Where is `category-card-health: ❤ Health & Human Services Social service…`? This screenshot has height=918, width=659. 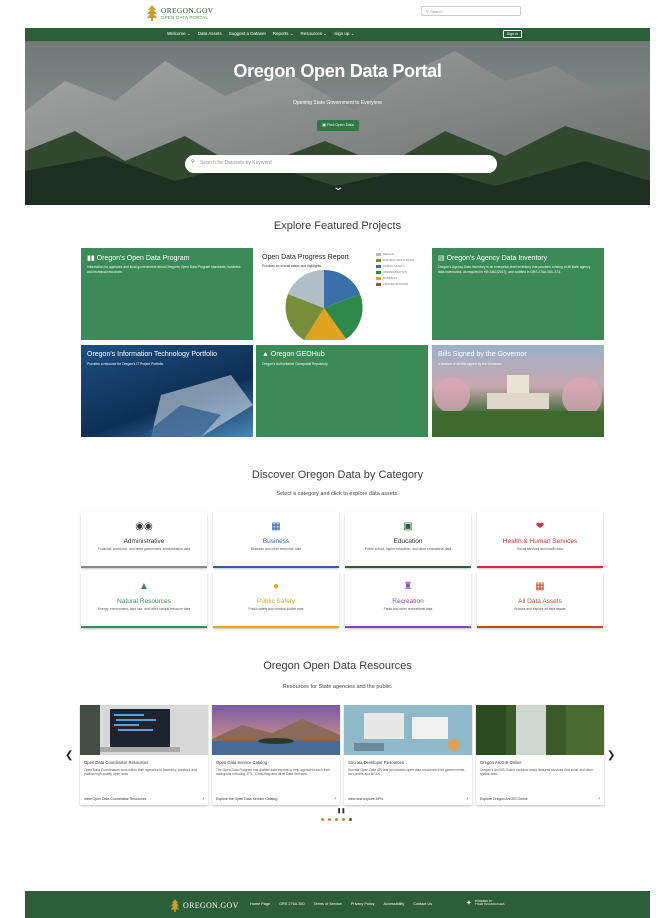
category-card-health: ❤ Health & Human Services Social service… is located at coordinates (540, 540).